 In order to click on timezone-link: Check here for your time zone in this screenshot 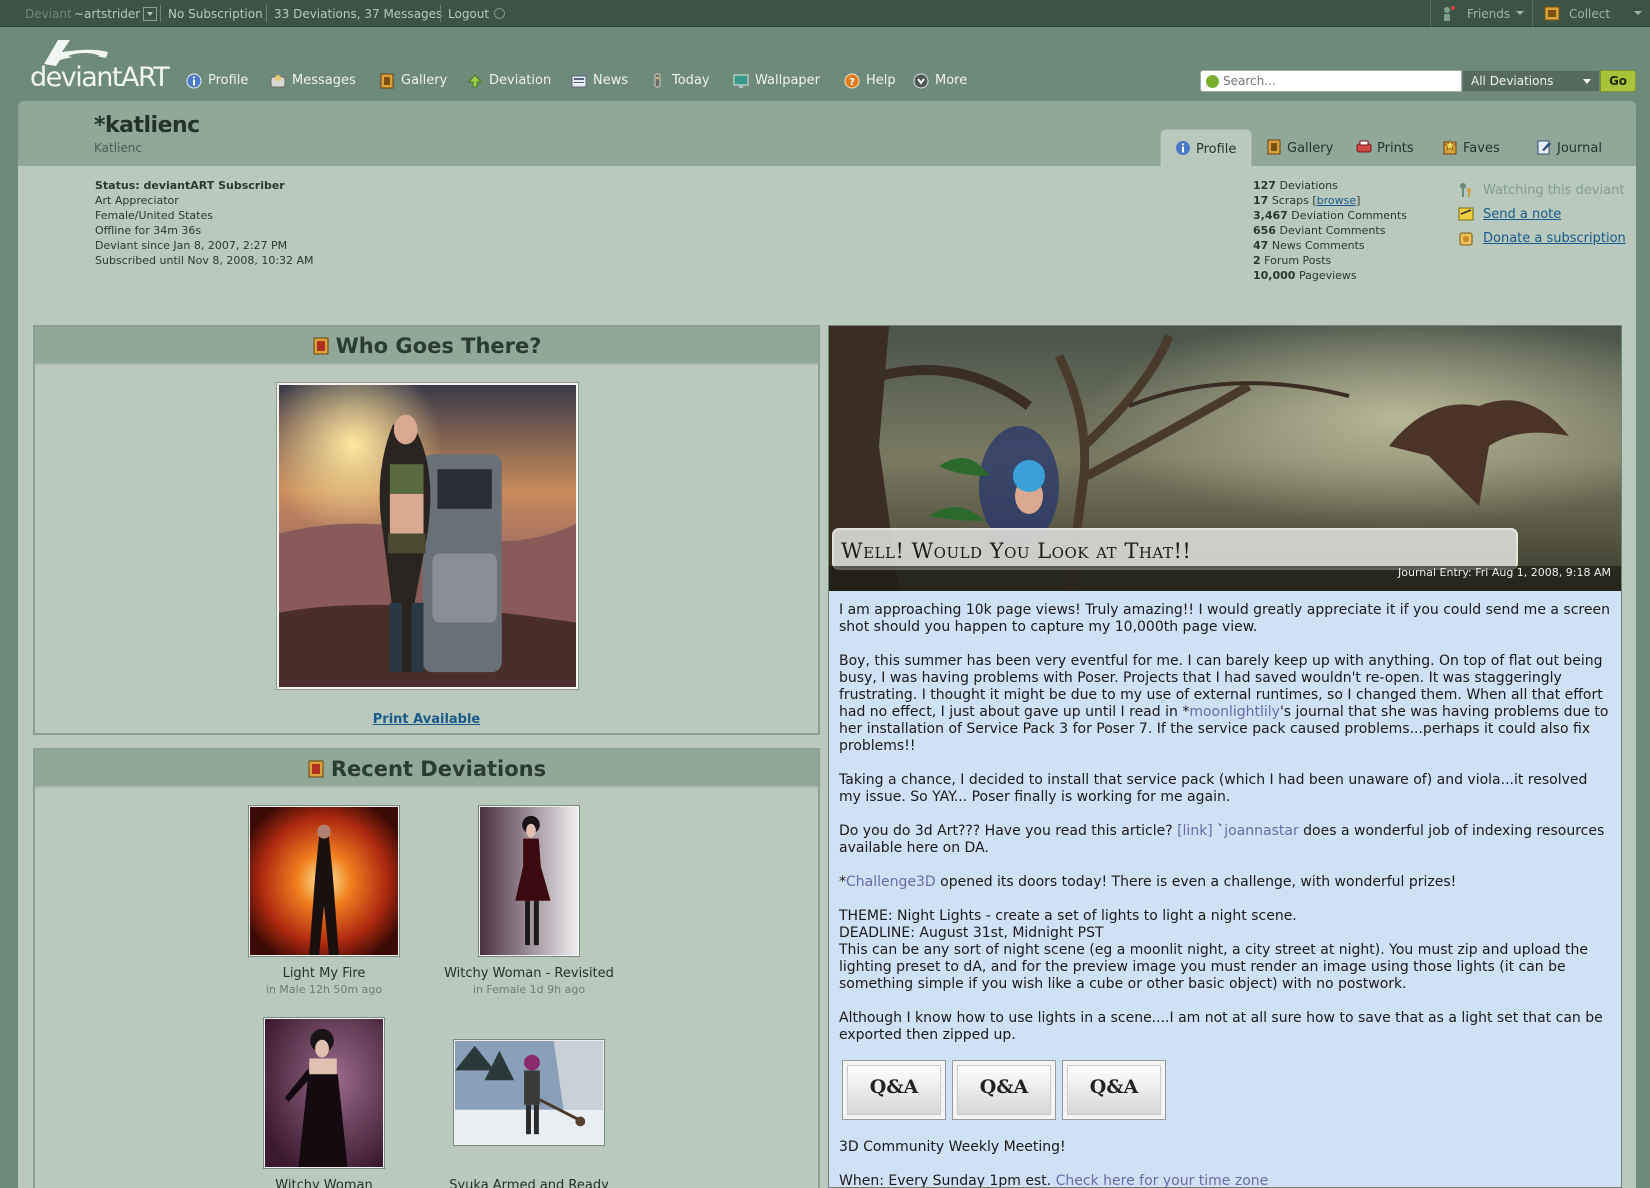, I will do `click(1162, 1180)`.